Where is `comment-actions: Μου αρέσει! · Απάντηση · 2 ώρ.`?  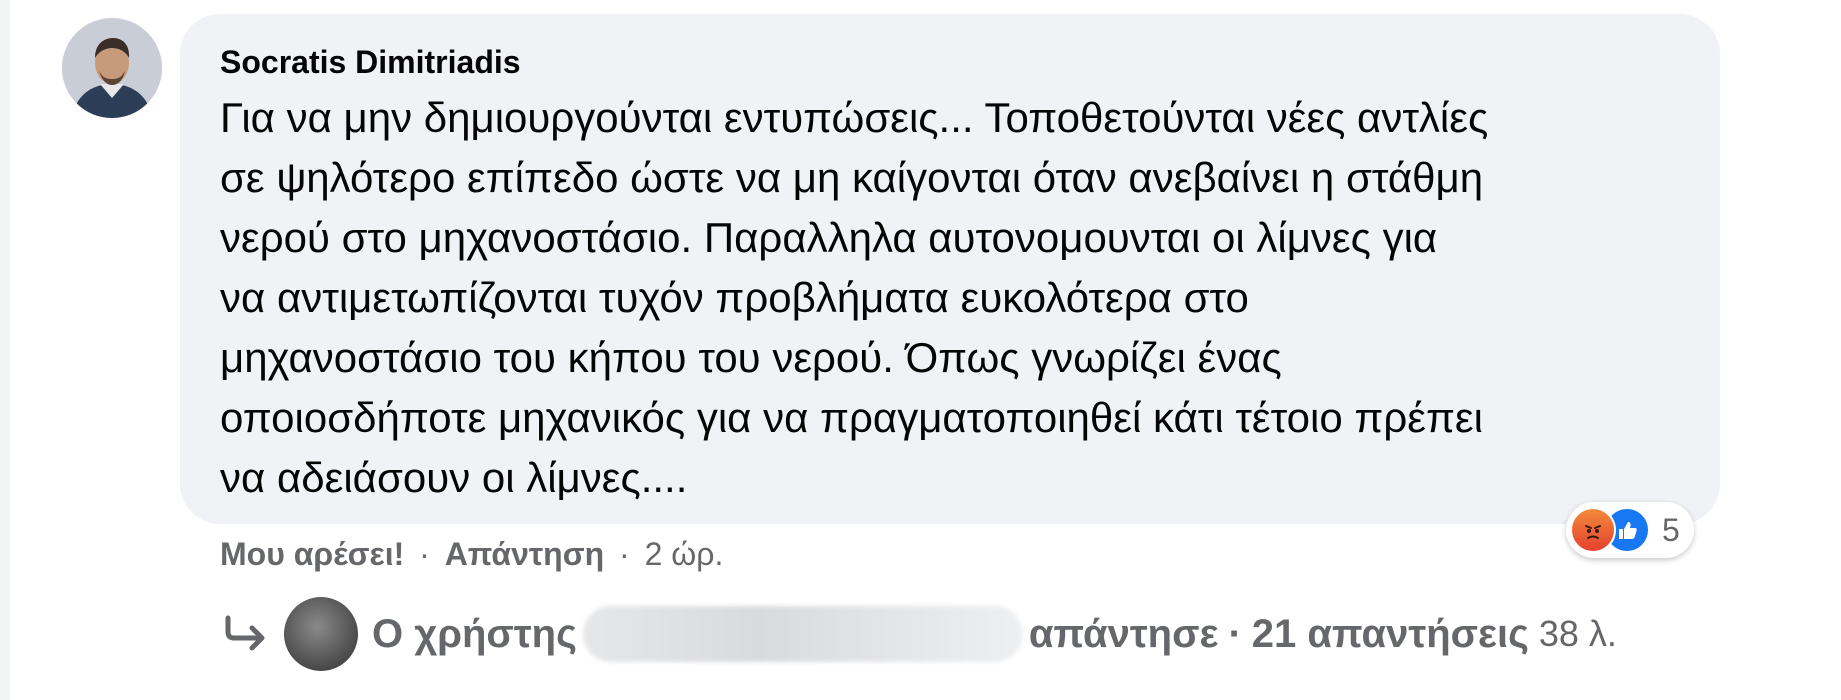 comment-actions: Μου αρέσει! · Απάντηση · 2 ώρ. is located at coordinates (471, 554).